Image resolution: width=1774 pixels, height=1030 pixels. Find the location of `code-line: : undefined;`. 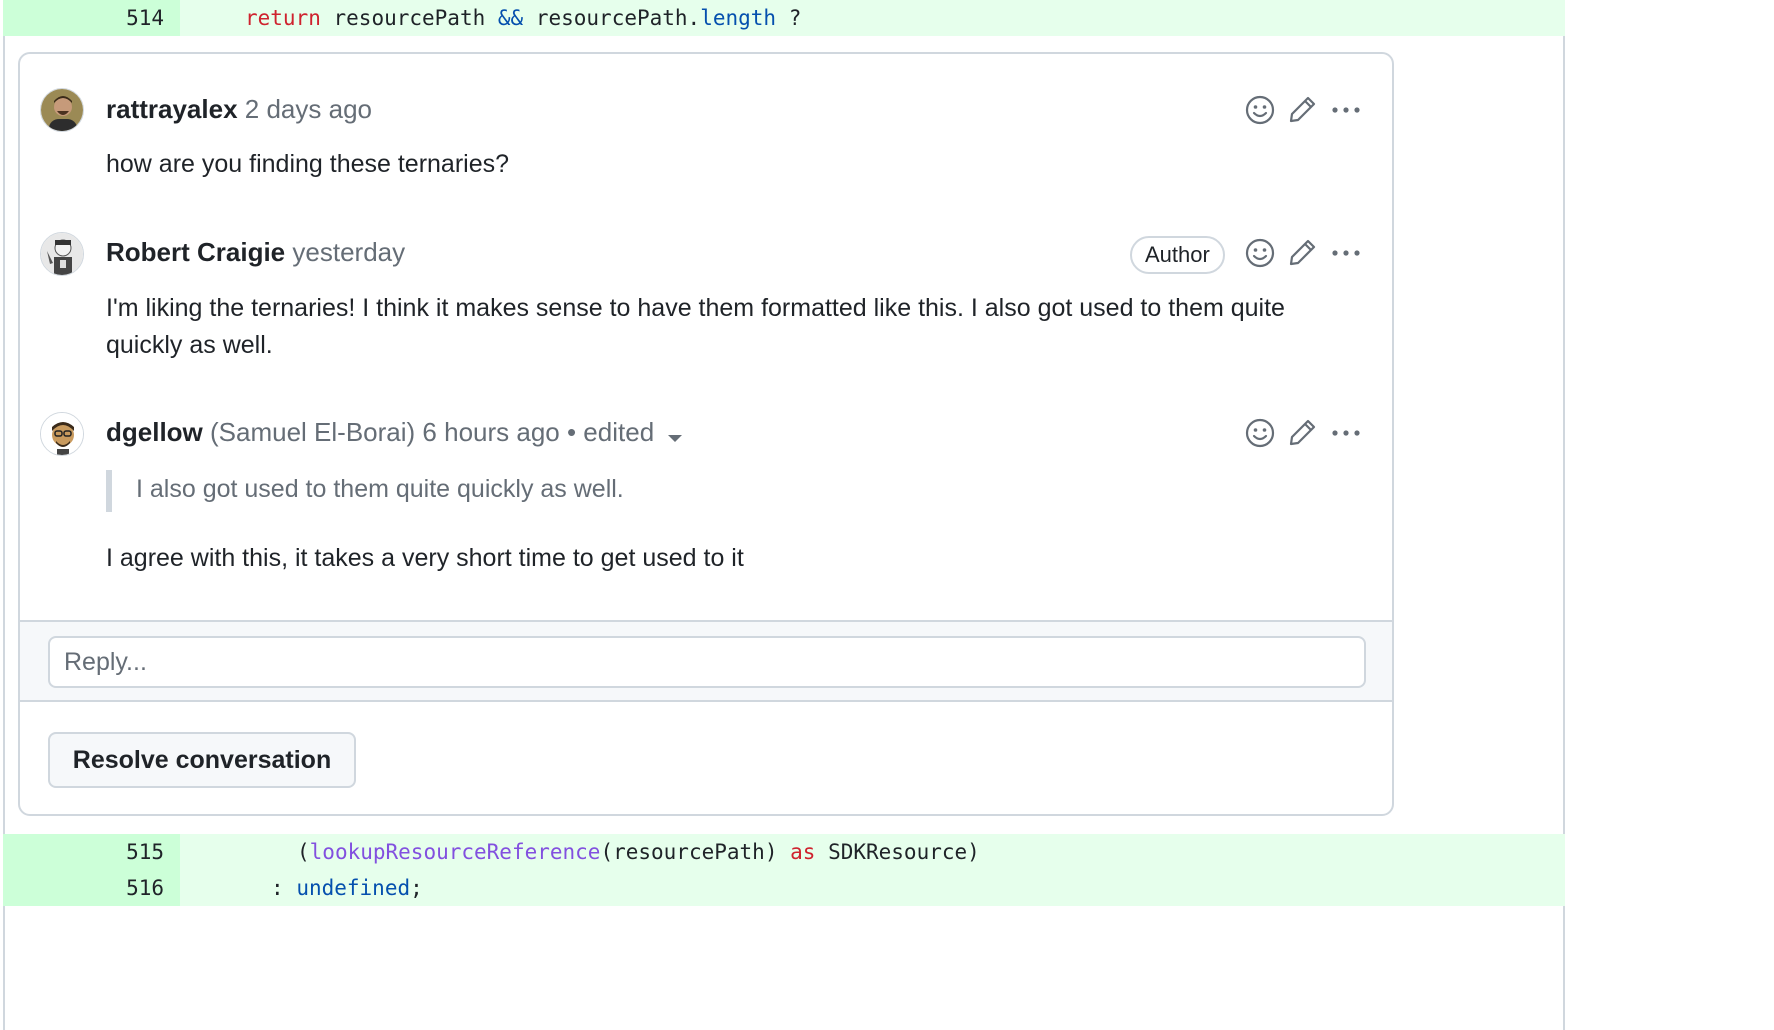

code-line: : undefined; is located at coordinates (347, 888).